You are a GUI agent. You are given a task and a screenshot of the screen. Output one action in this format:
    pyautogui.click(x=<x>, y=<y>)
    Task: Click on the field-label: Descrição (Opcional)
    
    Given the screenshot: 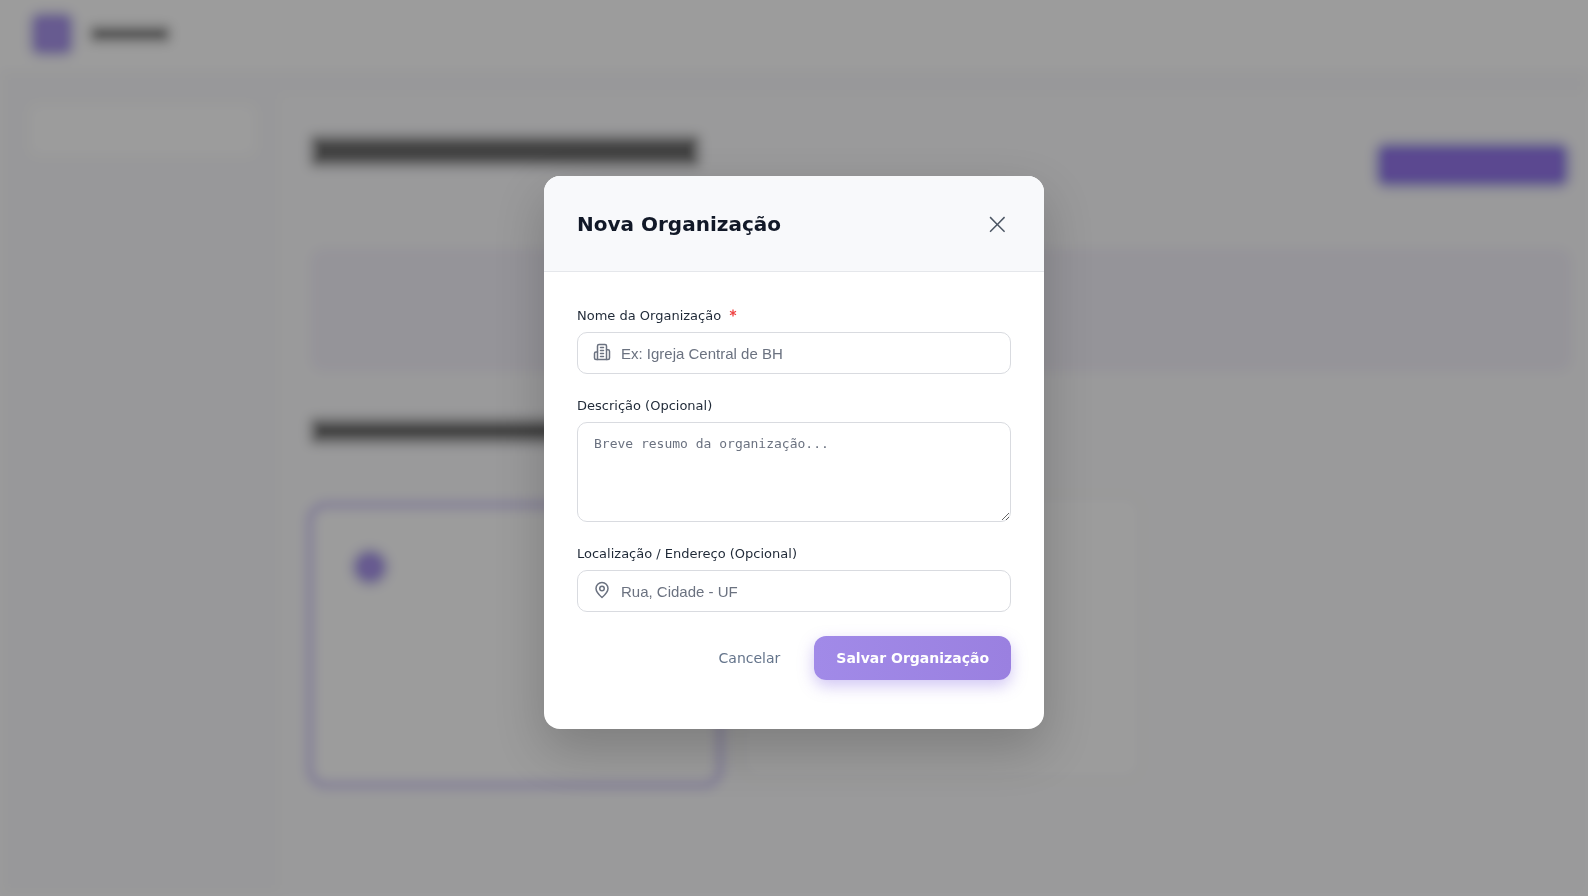 What is the action you would take?
    pyautogui.click(x=645, y=405)
    